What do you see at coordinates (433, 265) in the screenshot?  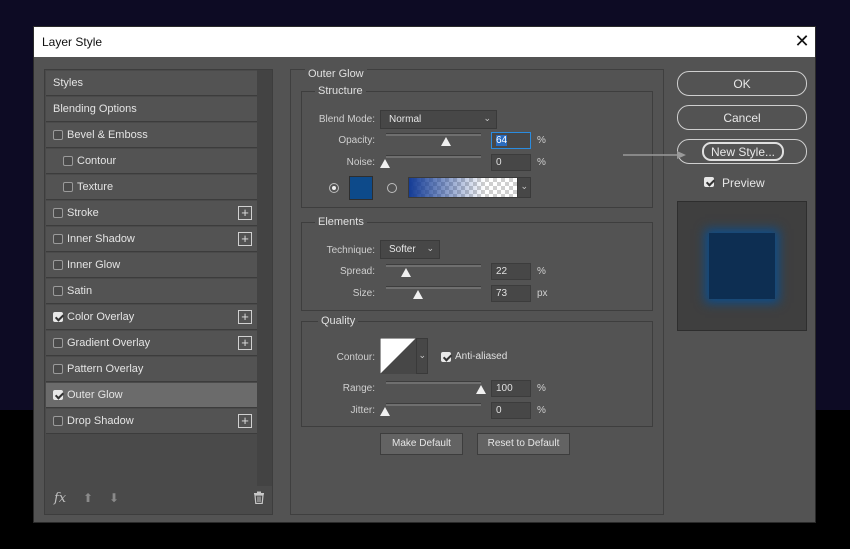 I see `spread-slider-track` at bounding box center [433, 265].